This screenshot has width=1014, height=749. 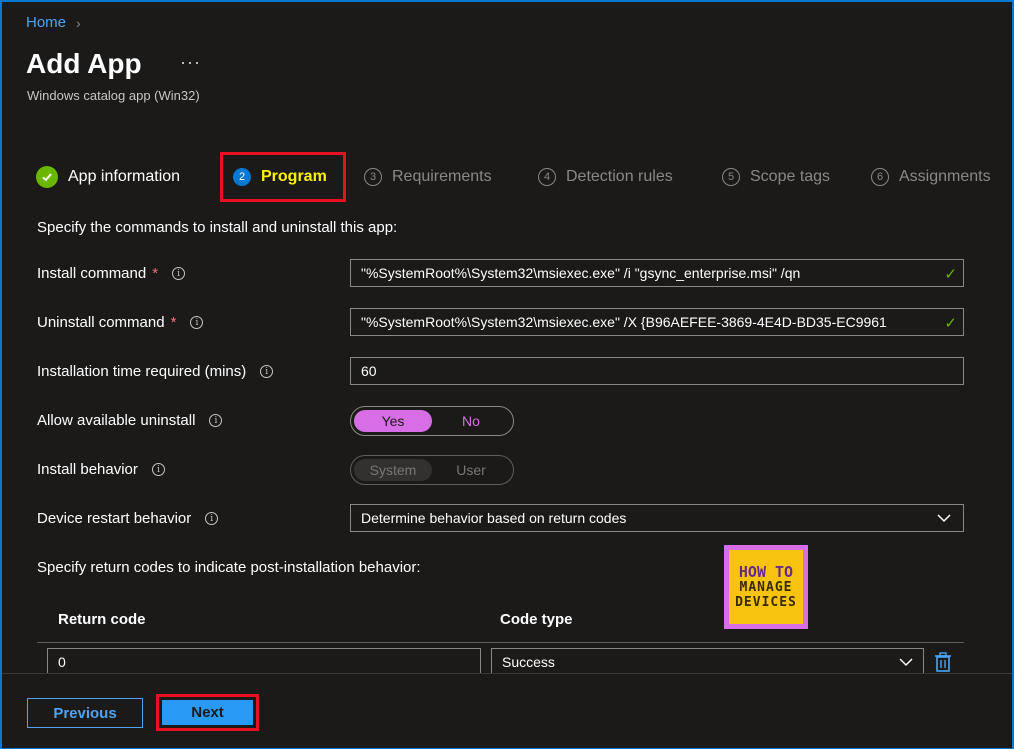 I want to click on toggle-user-option: User, so click(x=471, y=470).